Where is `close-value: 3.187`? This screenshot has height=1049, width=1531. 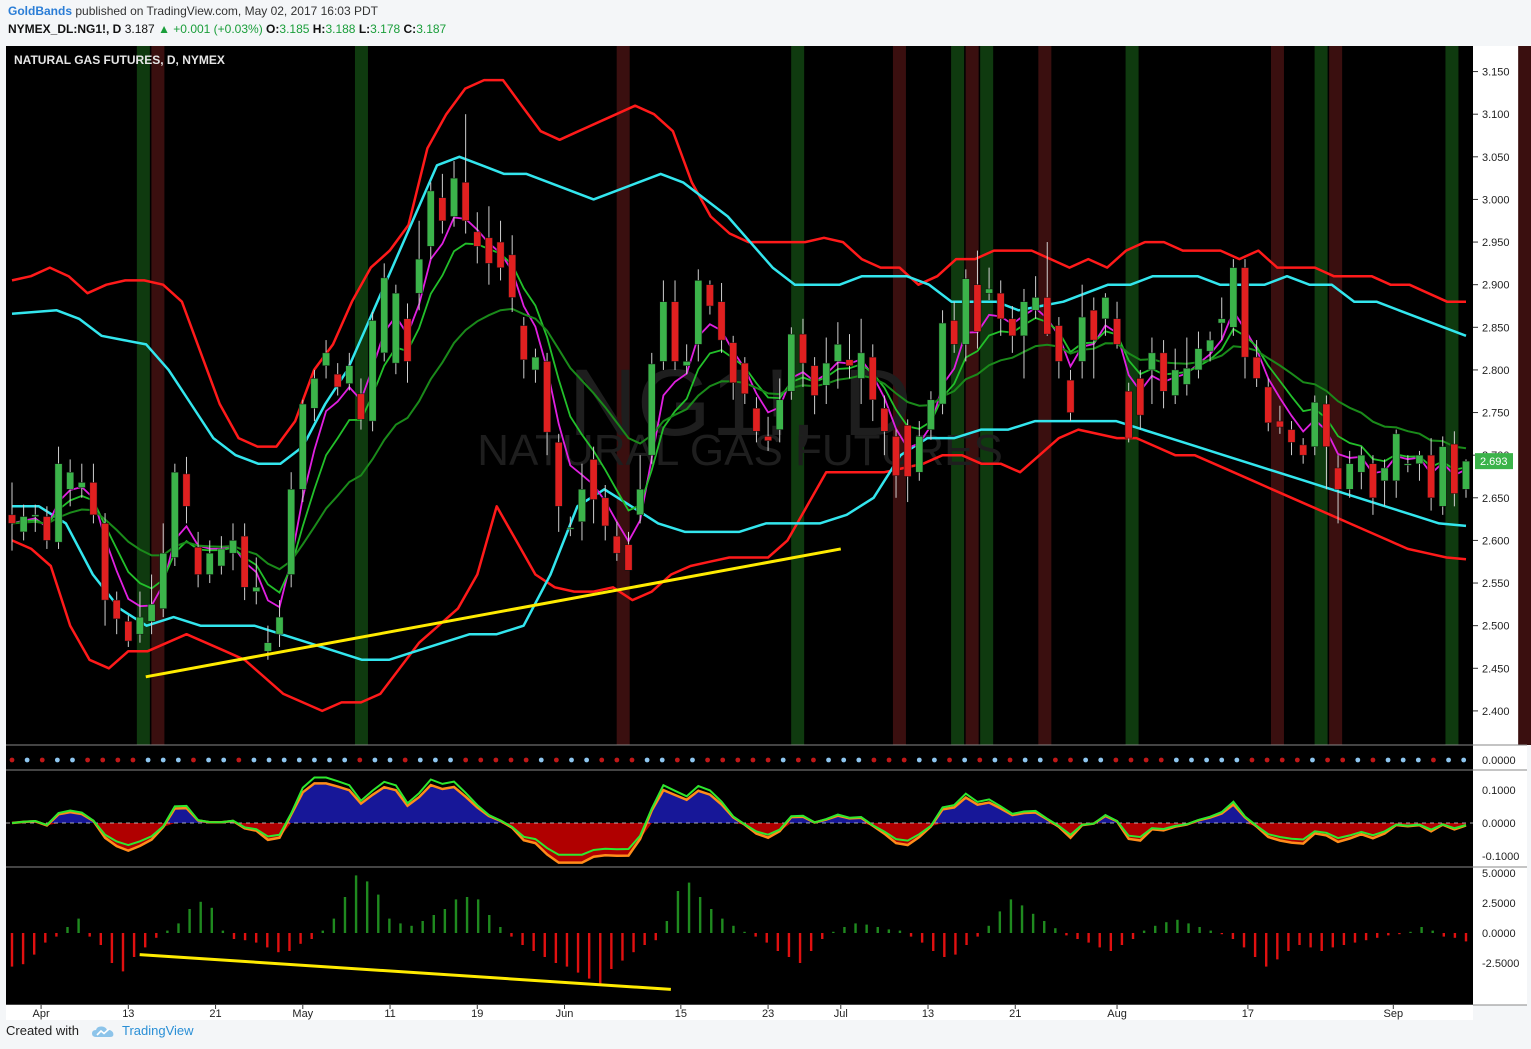
close-value: 3.187 is located at coordinates (431, 29).